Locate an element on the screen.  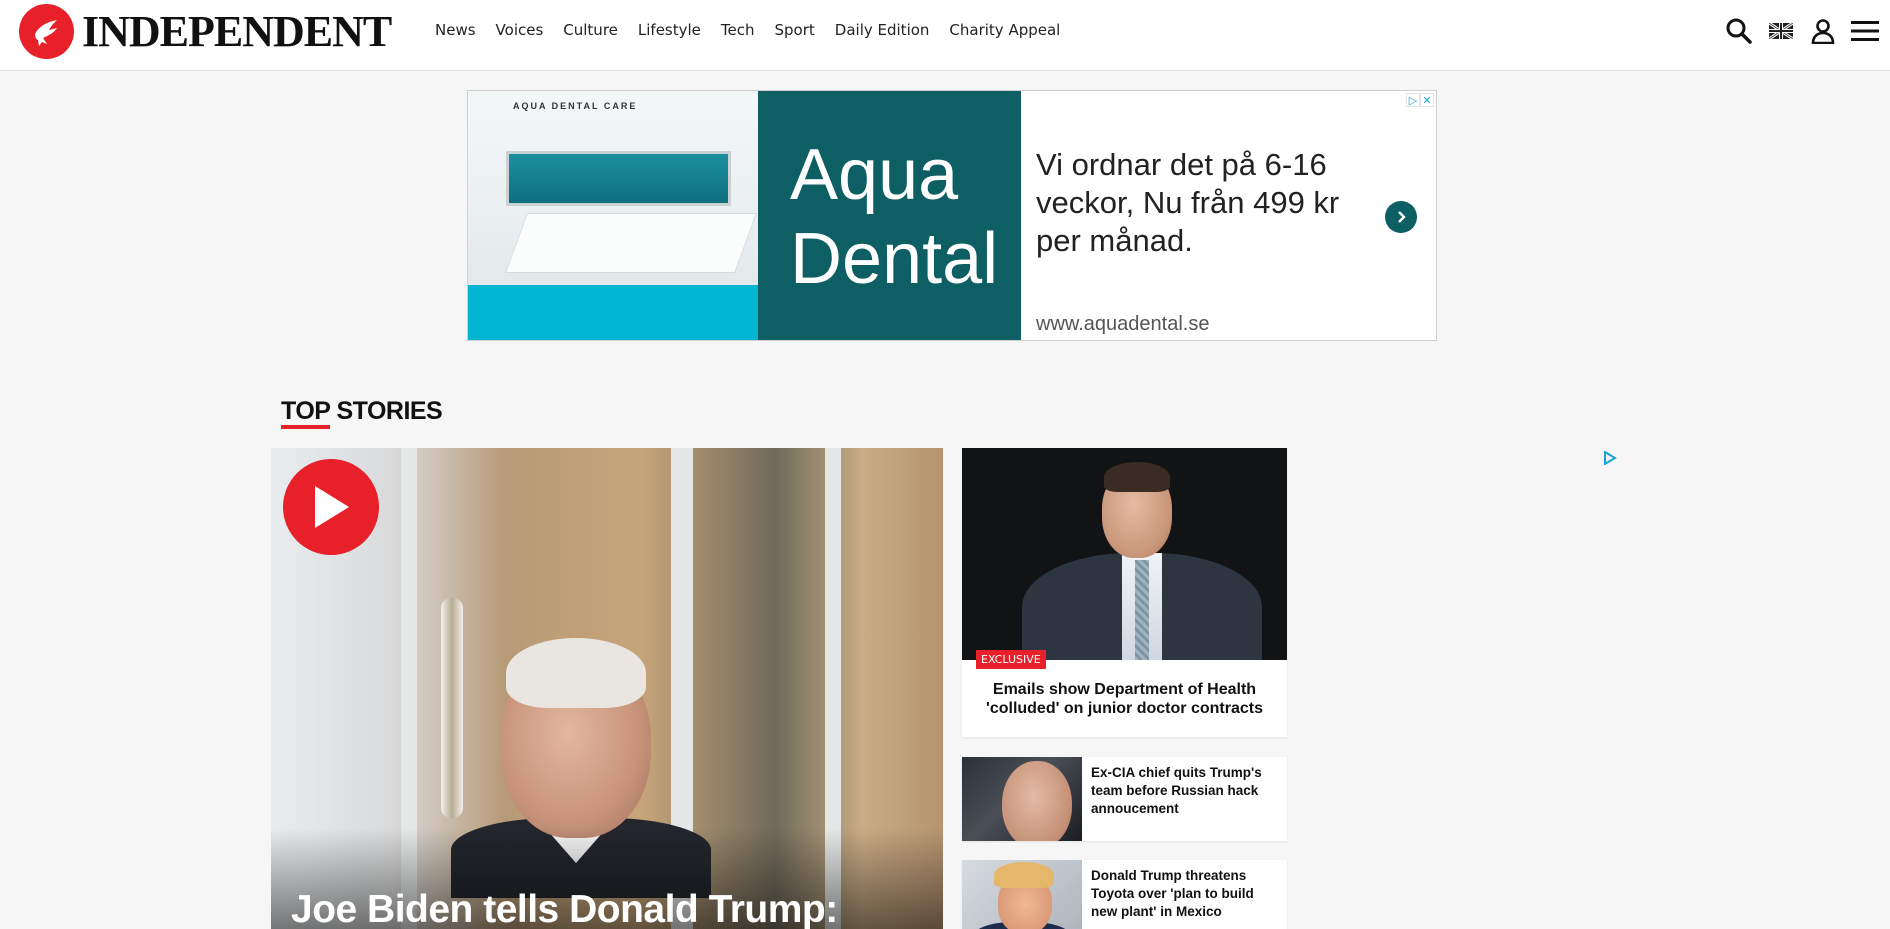
section-title-rest: STORIES is located at coordinates (386, 411).